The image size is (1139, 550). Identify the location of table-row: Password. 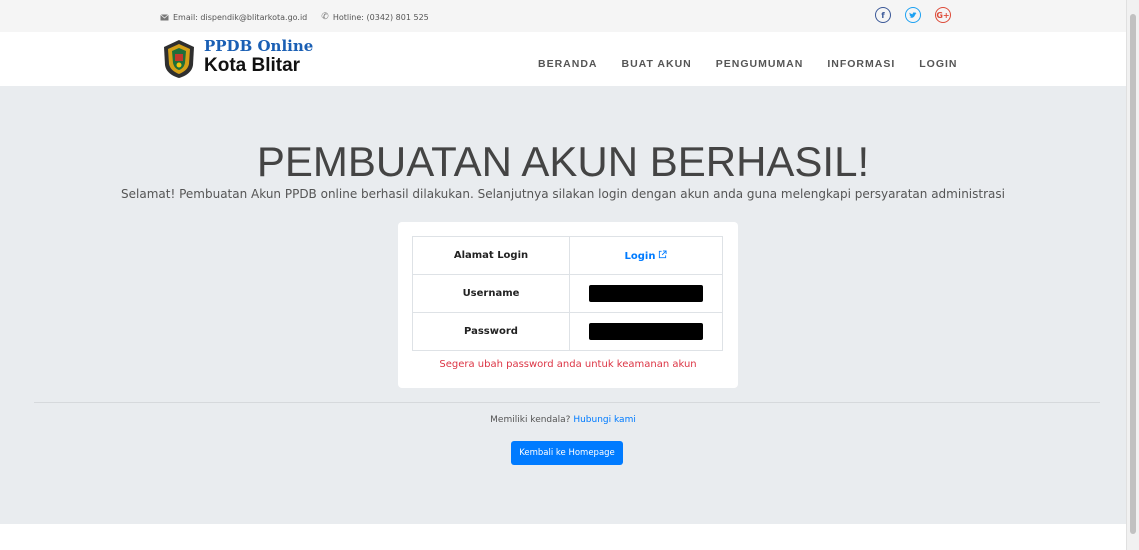
(567, 331).